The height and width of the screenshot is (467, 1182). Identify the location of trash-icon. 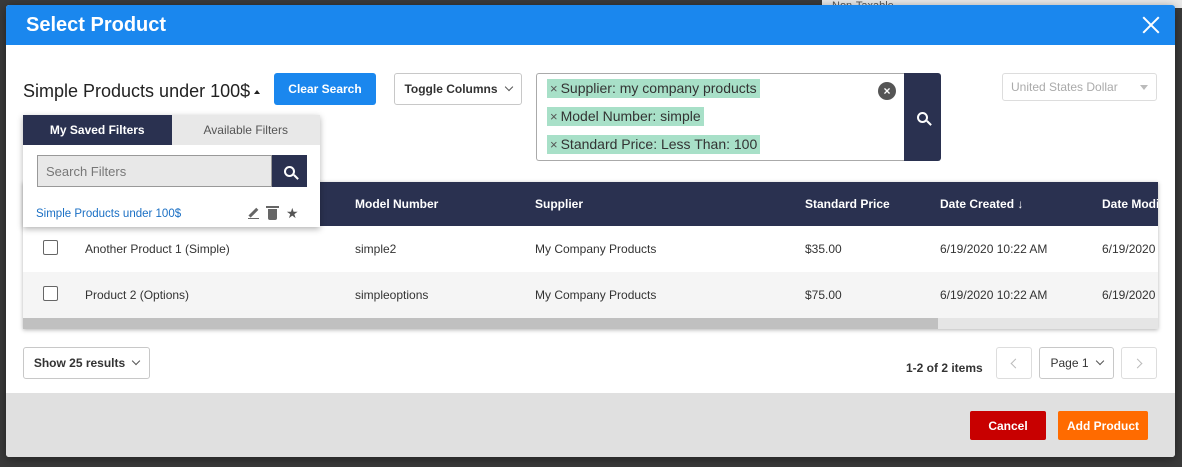
(272, 213).